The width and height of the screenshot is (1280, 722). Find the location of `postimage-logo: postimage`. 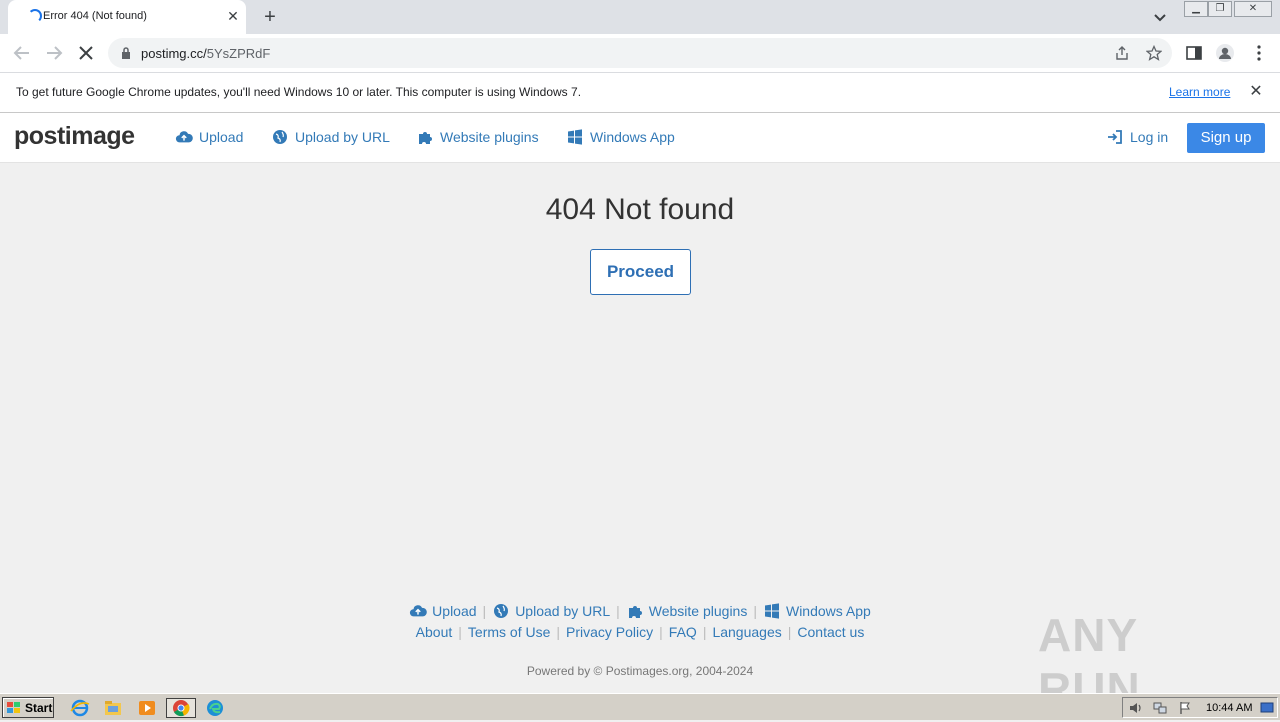

postimage-logo: postimage is located at coordinates (74, 136).